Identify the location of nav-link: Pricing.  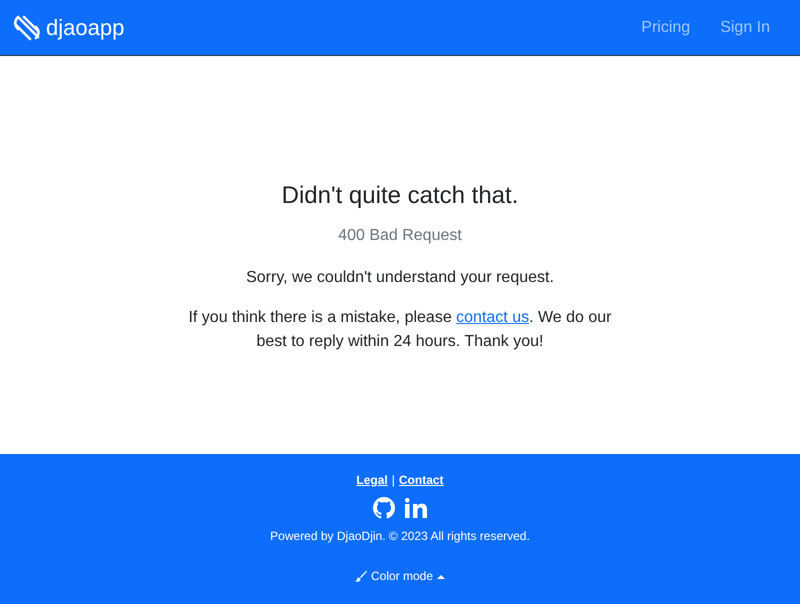
(665, 28).